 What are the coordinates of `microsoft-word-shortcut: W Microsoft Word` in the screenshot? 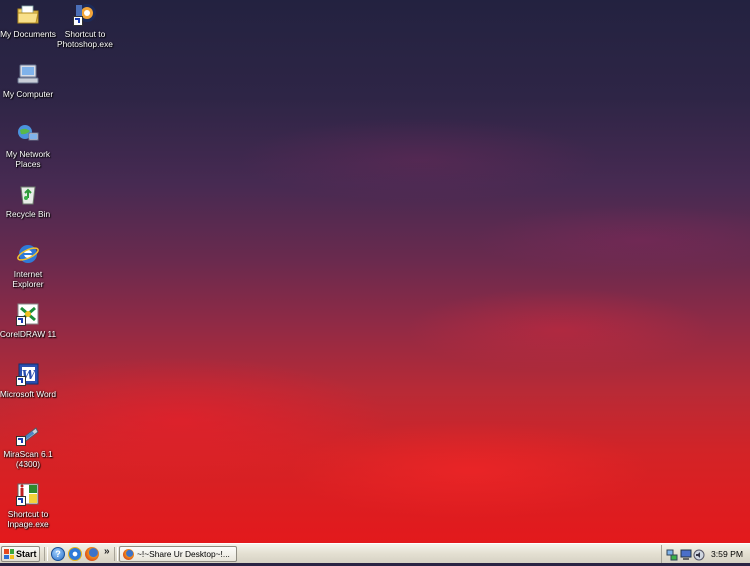 It's located at (32, 380).